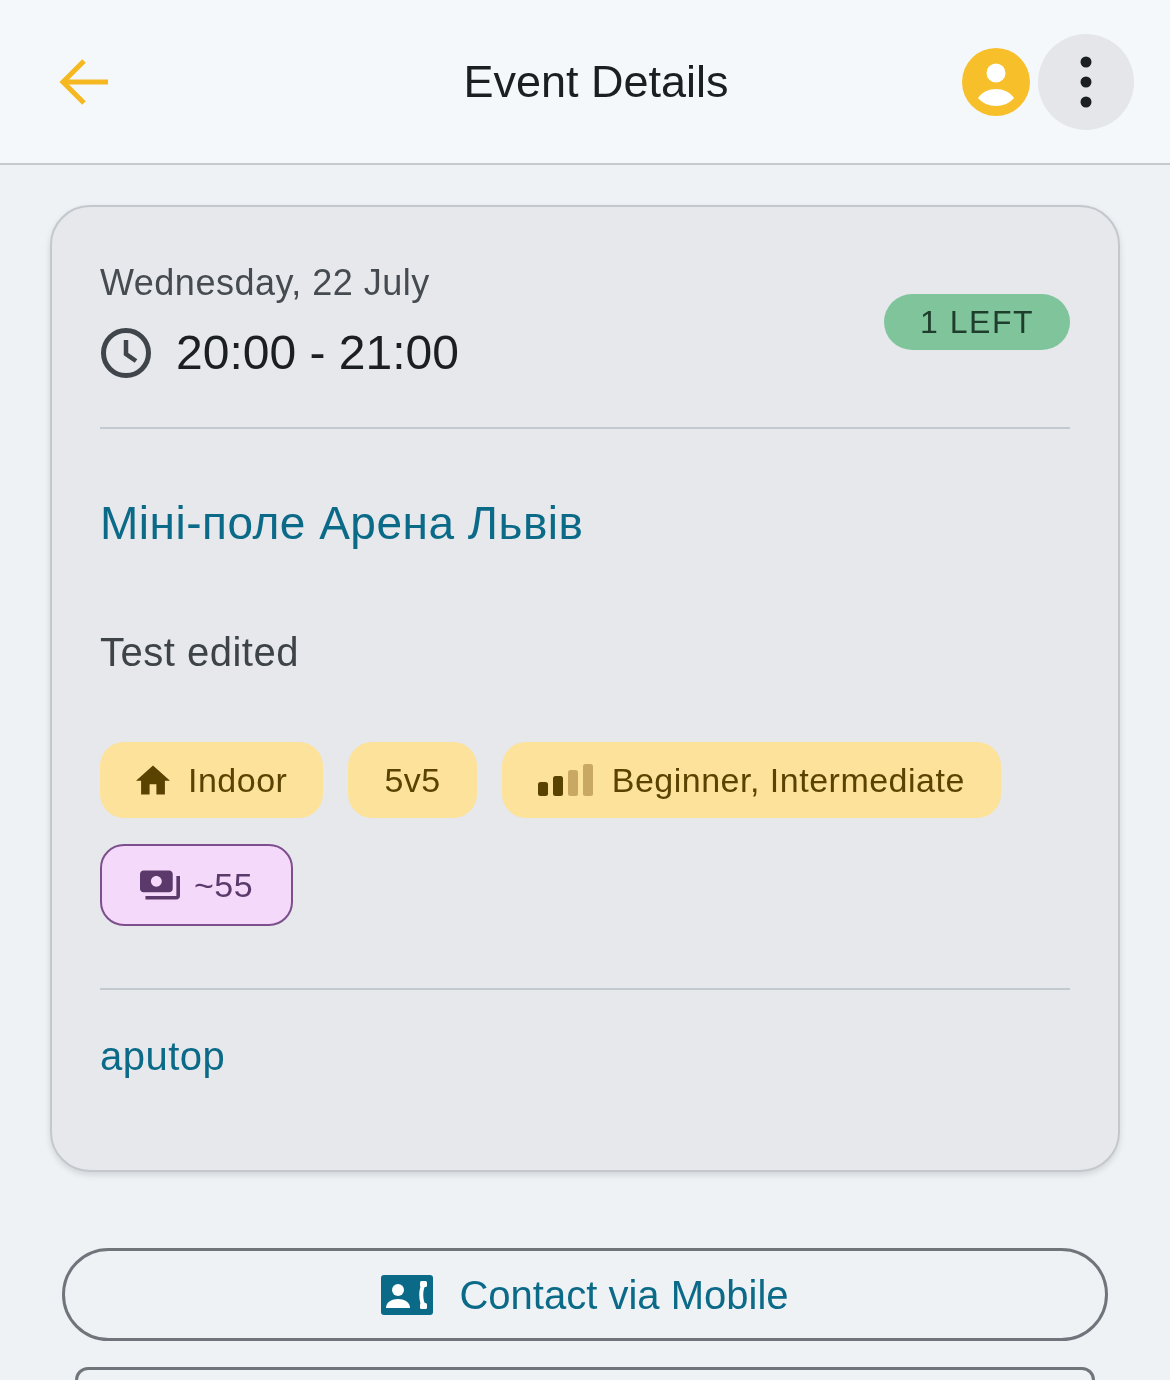  What do you see at coordinates (224, 885) in the screenshot?
I see `chip-label: ~55` at bounding box center [224, 885].